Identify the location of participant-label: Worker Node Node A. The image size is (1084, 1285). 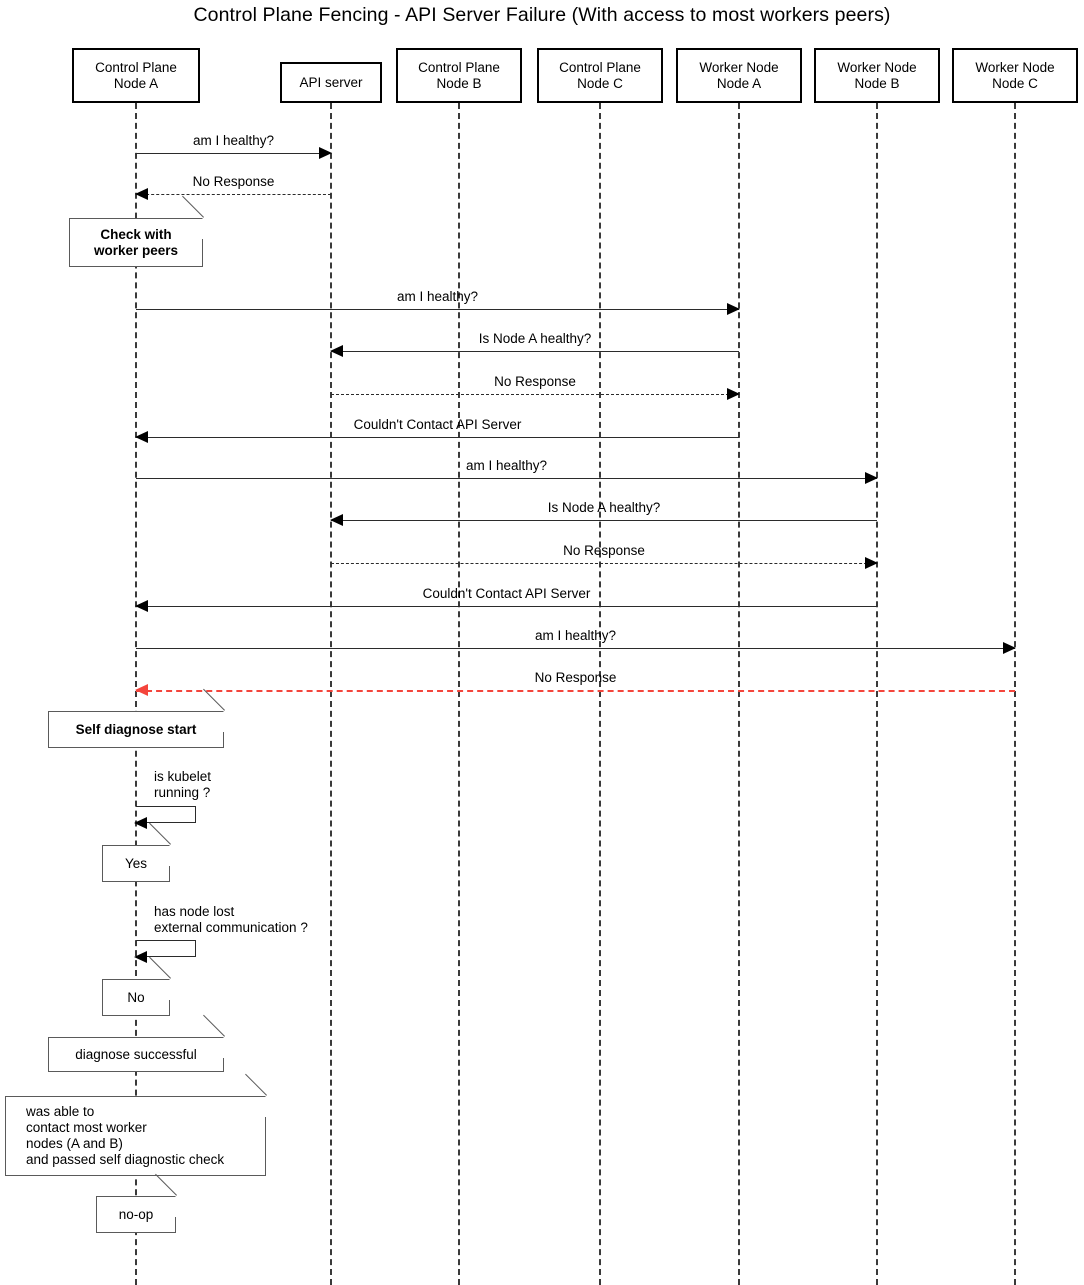
(739, 75).